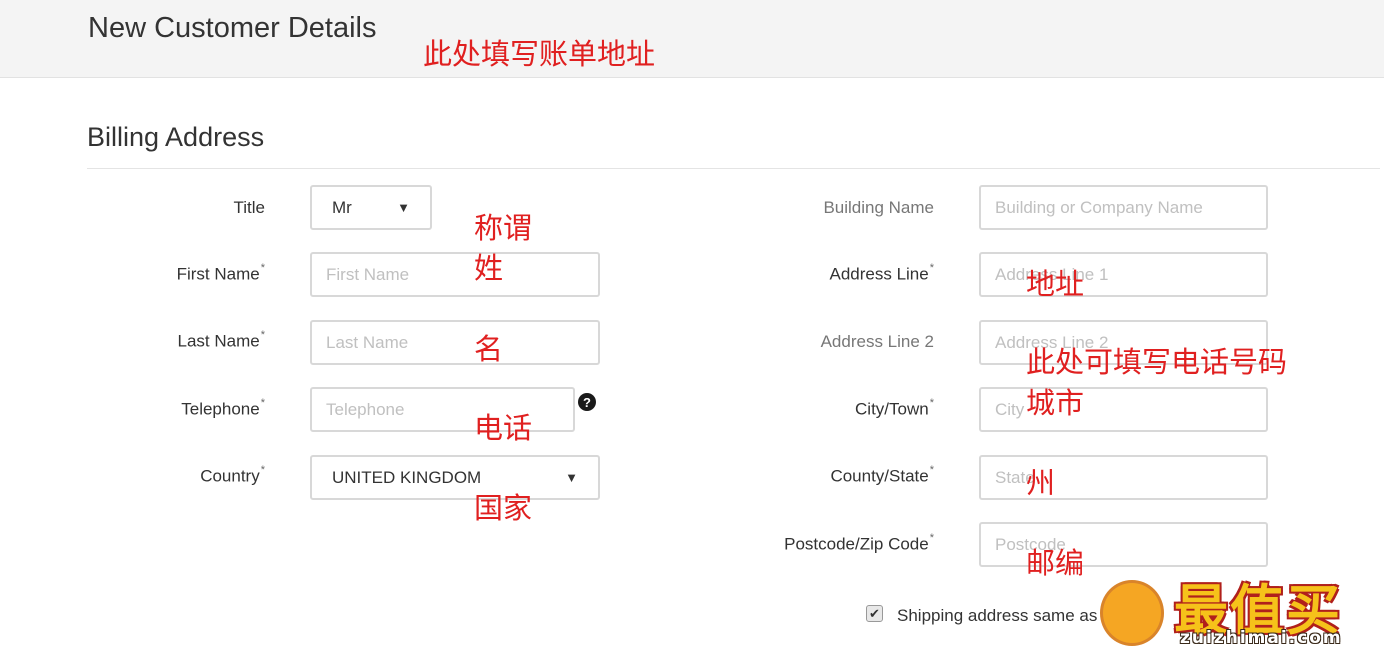 The height and width of the screenshot is (650, 1384). What do you see at coordinates (249, 207) in the screenshot?
I see `title-label: Title` at bounding box center [249, 207].